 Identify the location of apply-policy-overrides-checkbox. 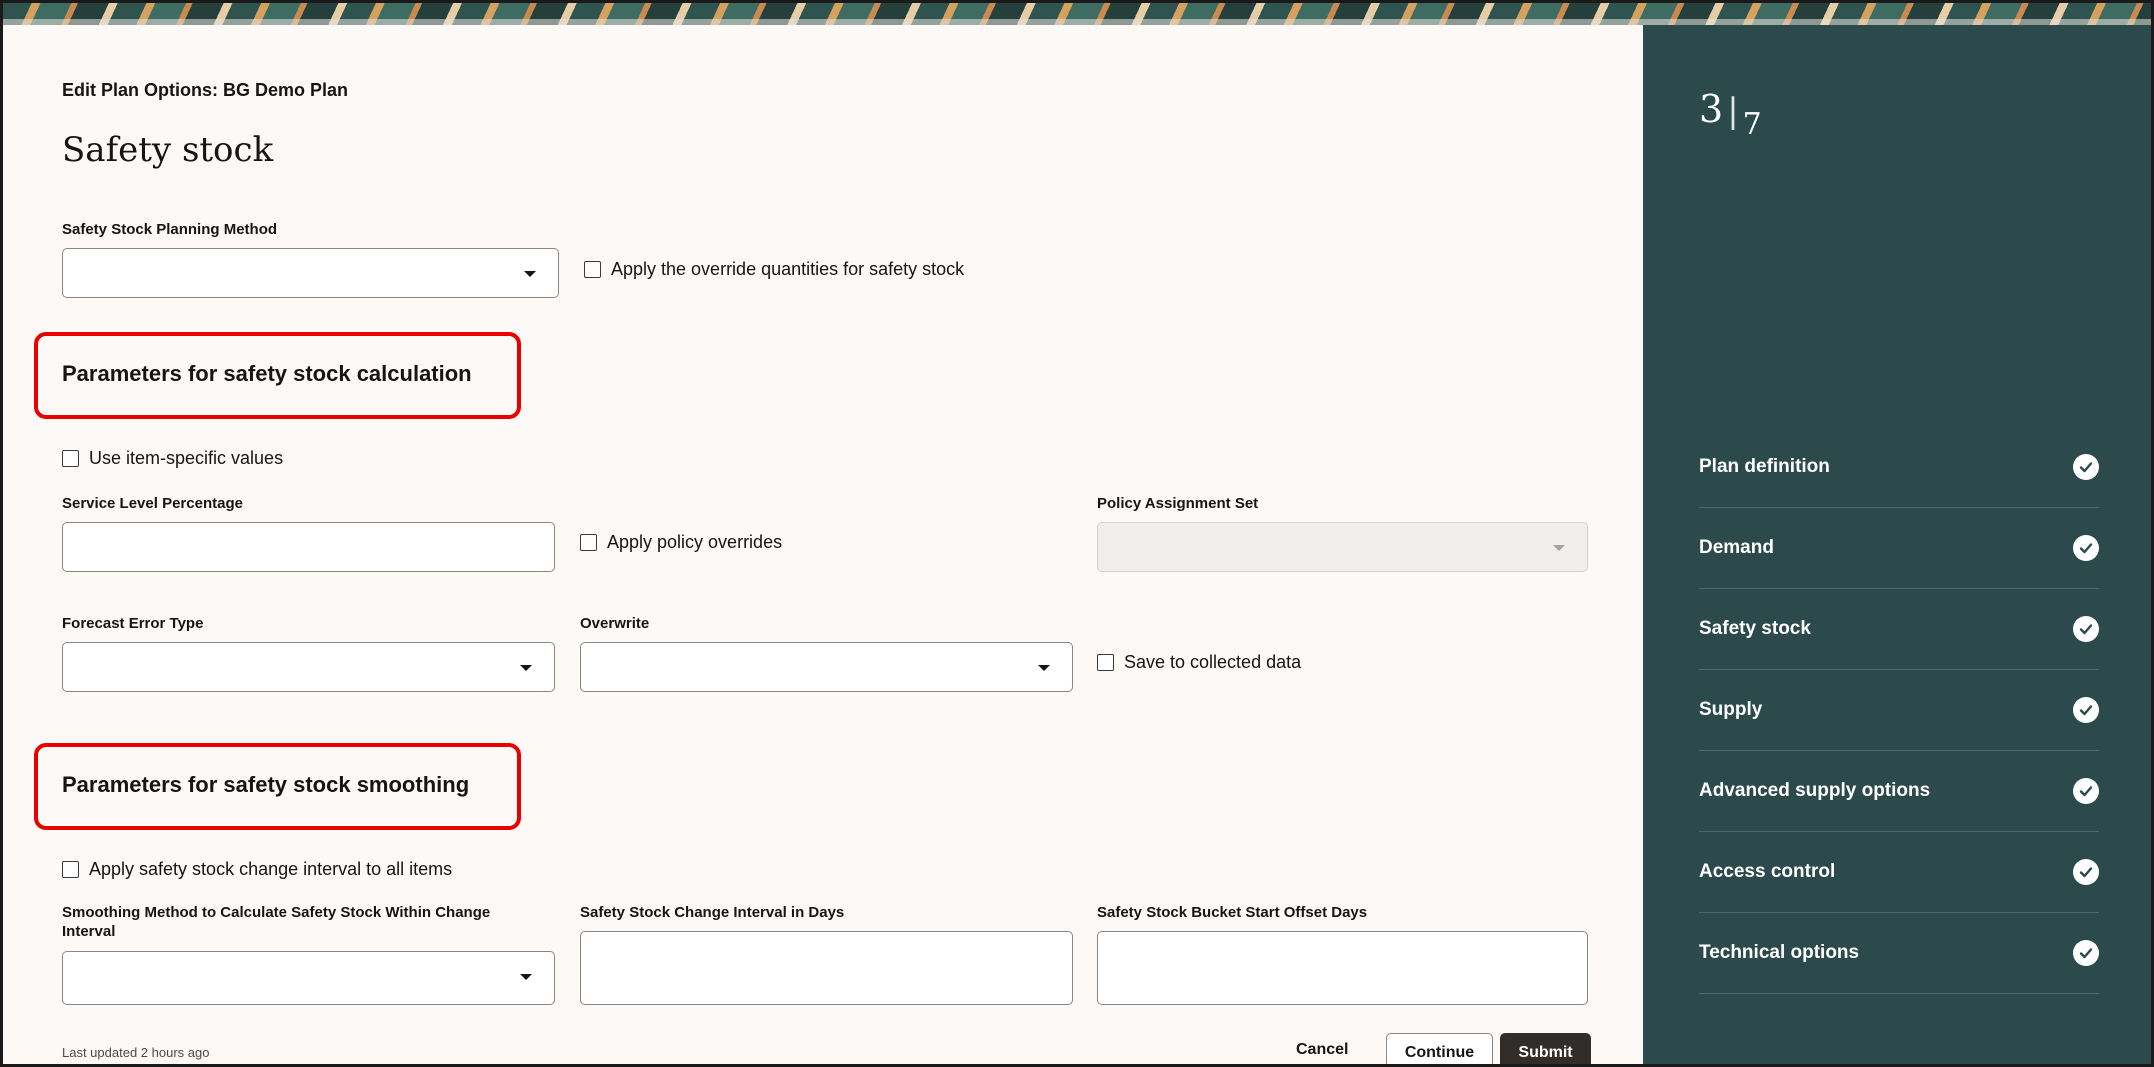
(588, 542).